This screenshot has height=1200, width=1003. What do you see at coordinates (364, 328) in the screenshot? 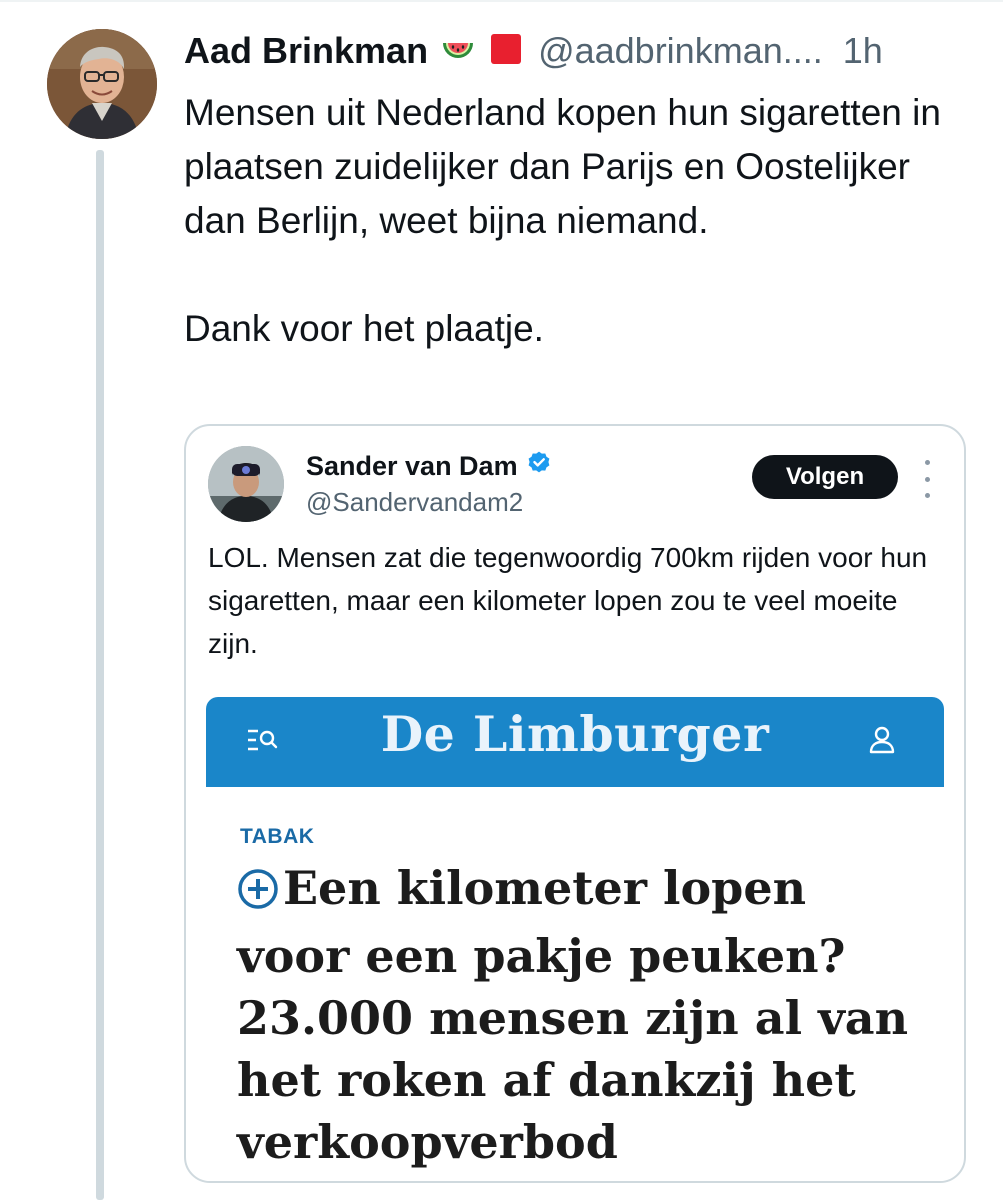
I see `tweet-paragraph: Dank voor het plaatje.` at bounding box center [364, 328].